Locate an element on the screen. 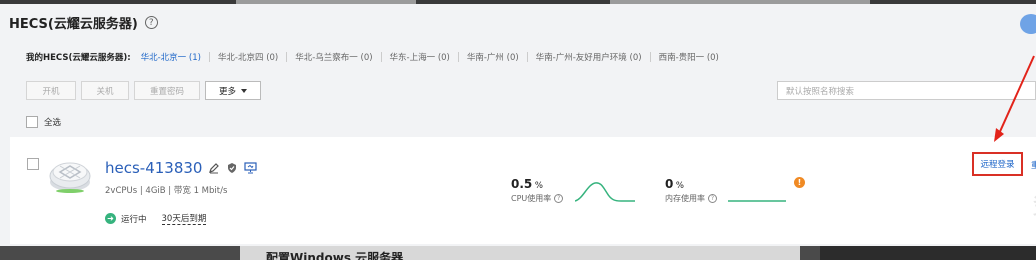 This screenshot has width=1036, height=260. server-spec: 2vCPUs | 4GiB | 带宽 1 Mbit/s is located at coordinates (166, 191).